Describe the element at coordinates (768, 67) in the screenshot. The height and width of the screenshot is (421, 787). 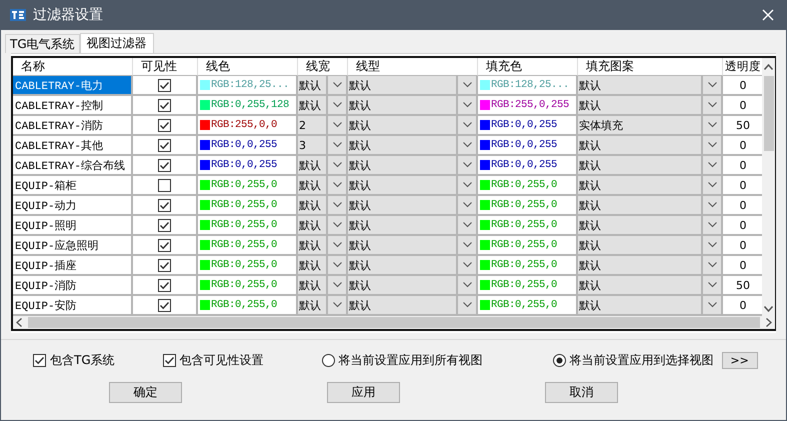
I see `scroll-up-icon` at that location.